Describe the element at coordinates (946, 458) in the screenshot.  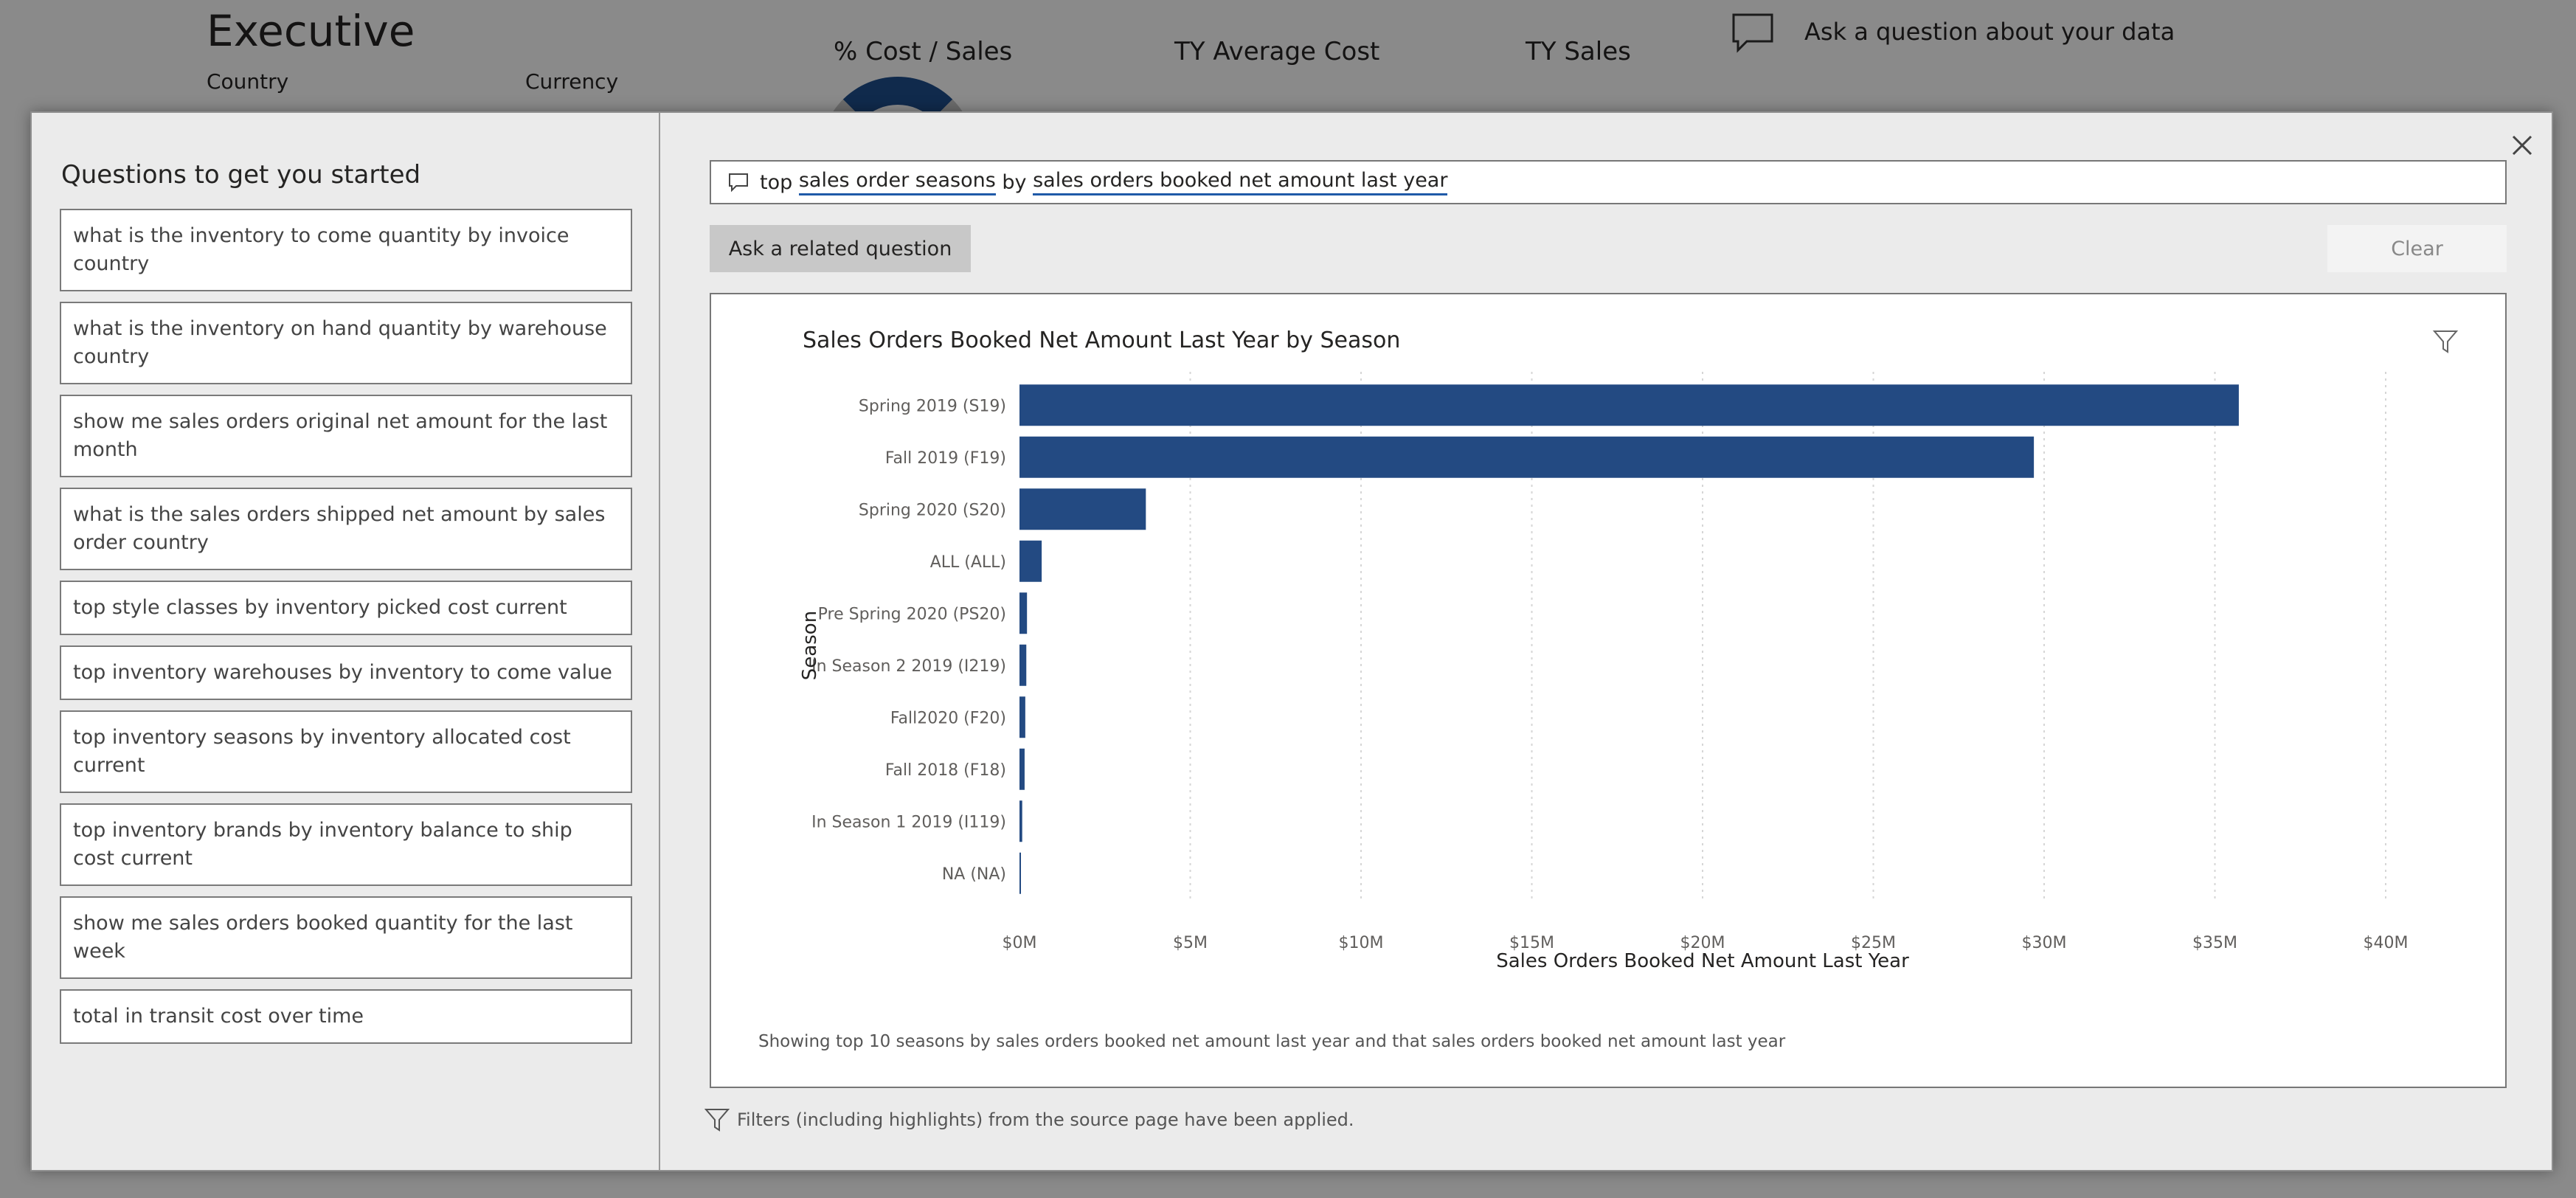
I see `category-label: Fall 2019 (F19)` at that location.